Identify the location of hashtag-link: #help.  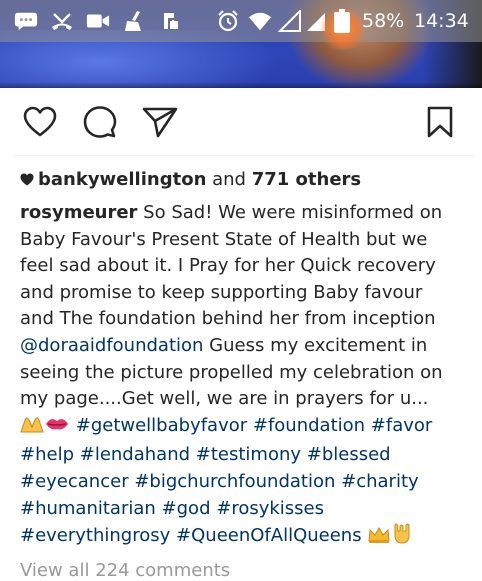
(47, 454).